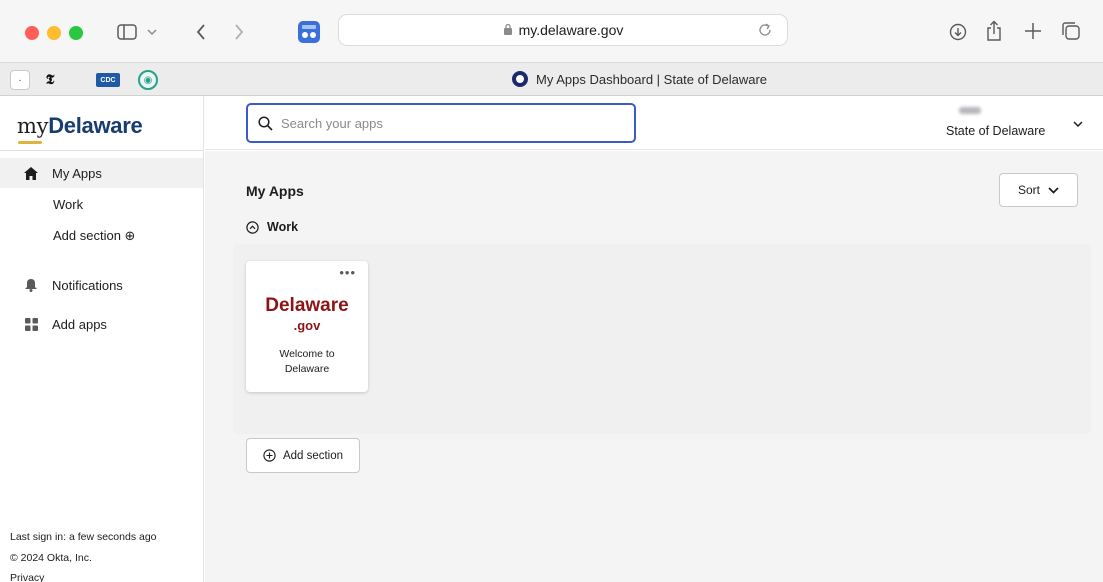 This screenshot has width=1103, height=582. I want to click on org-name: State of Delaware, so click(996, 131).